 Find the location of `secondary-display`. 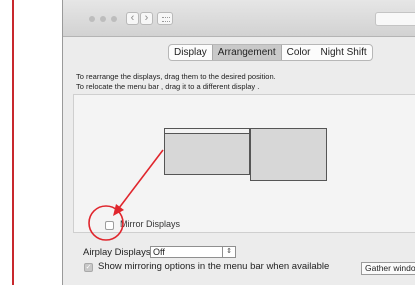

secondary-display is located at coordinates (288, 154).